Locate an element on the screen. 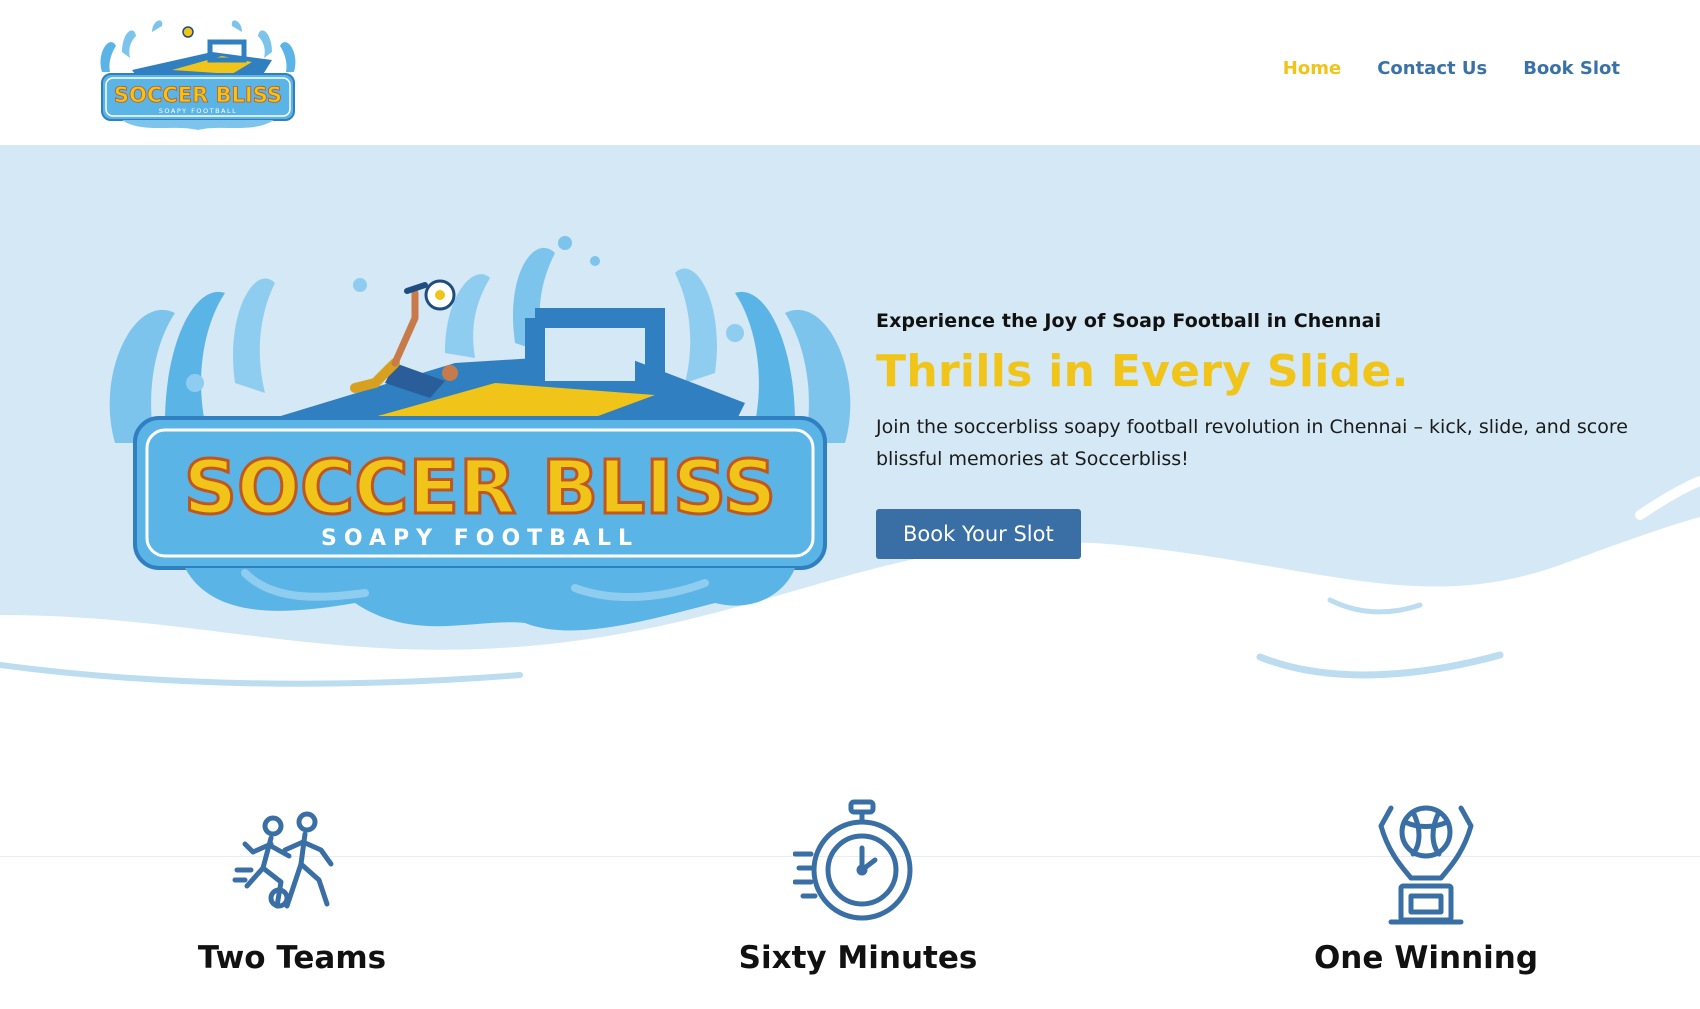 The width and height of the screenshot is (1700, 1009). soccer-bliss-logo: SOCCER BLISS SOAPY FOOTBALL is located at coordinates (198, 72).